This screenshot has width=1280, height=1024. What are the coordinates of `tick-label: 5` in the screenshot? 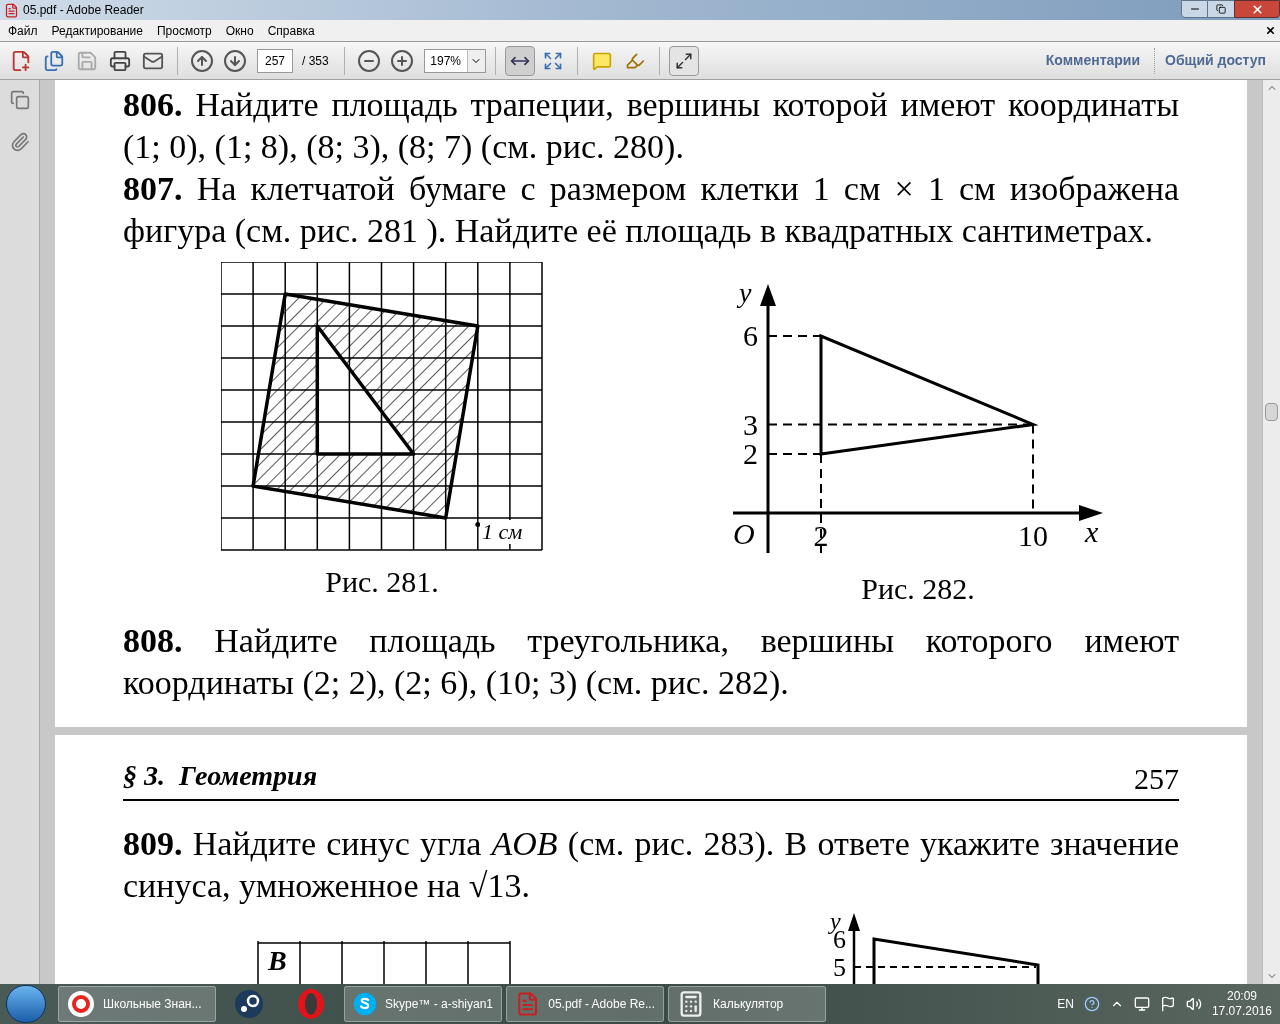 It's located at (839, 967).